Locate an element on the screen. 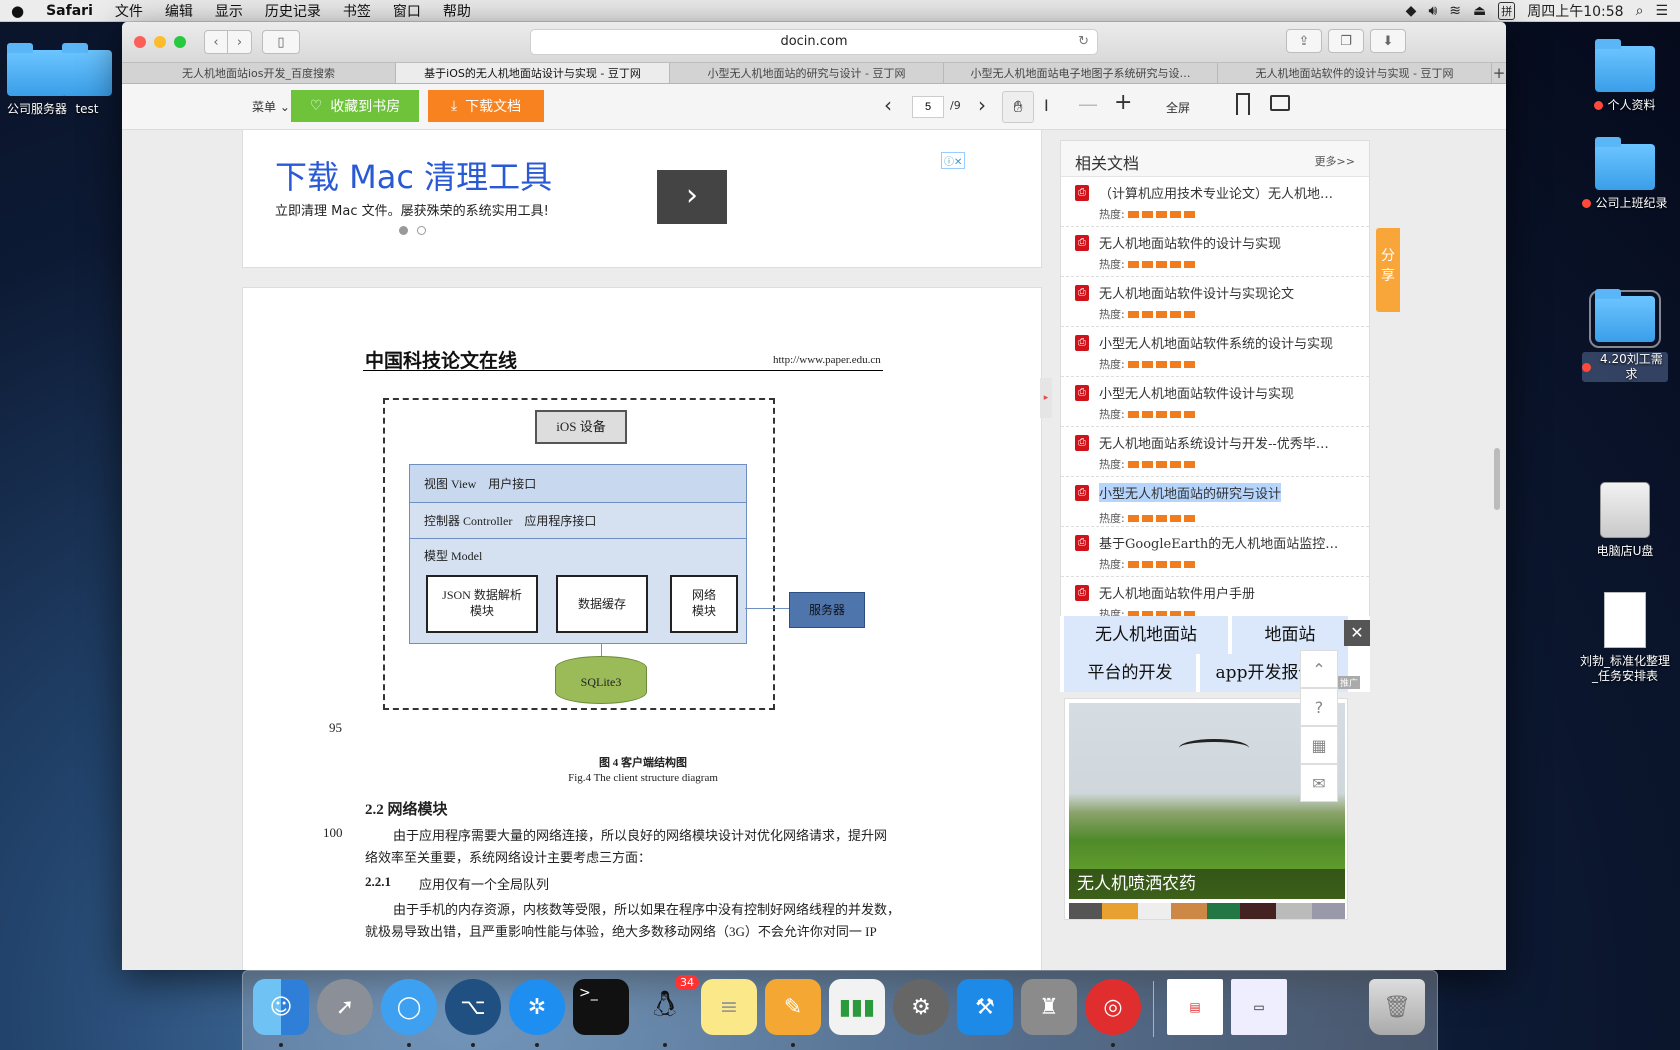 The image size is (1680, 1050). menu-dropdown: 菜单 ⌄ is located at coordinates (271, 106).